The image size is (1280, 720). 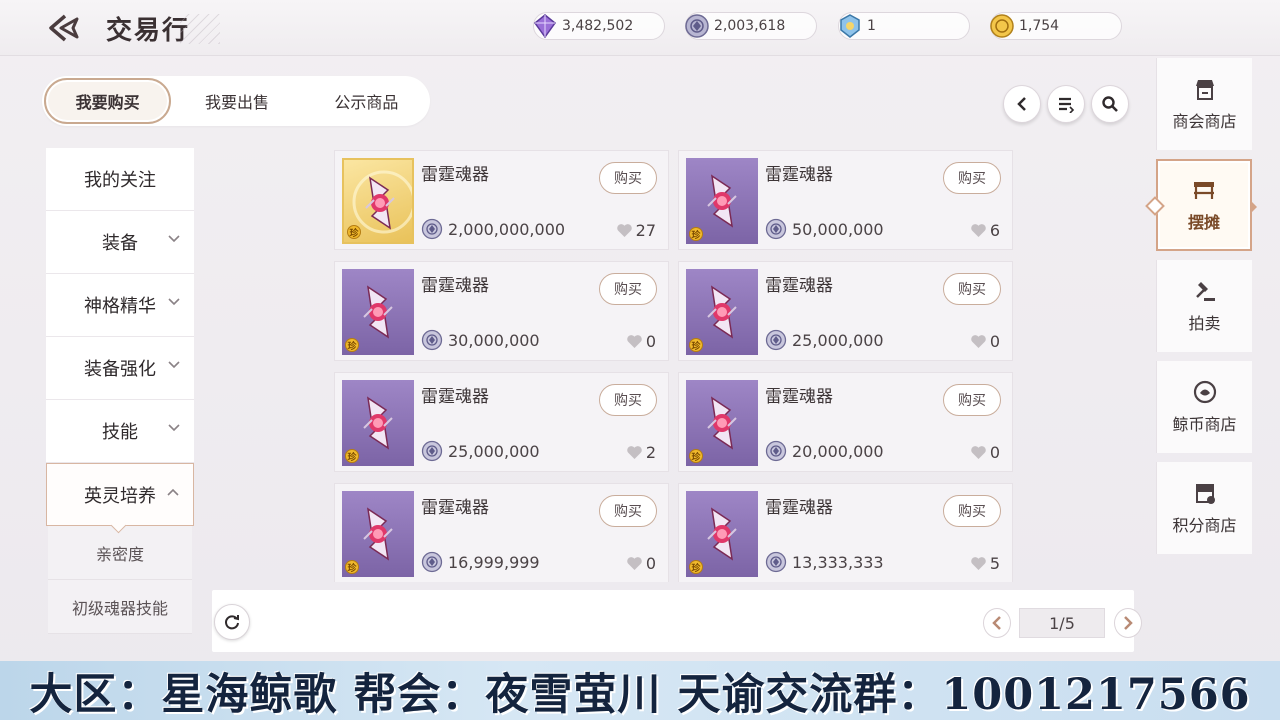 I want to click on tab-sell: 我要出售, so click(x=236, y=101).